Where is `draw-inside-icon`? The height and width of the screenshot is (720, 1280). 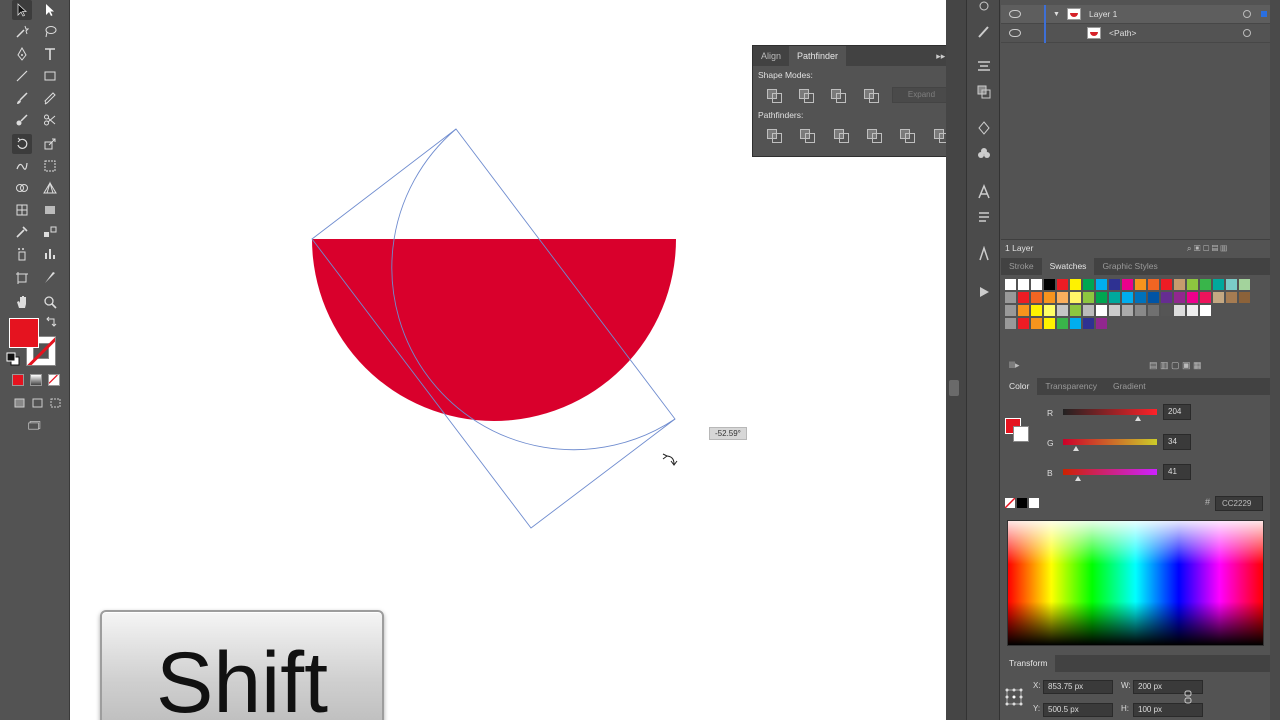
draw-inside-icon is located at coordinates (56, 403).